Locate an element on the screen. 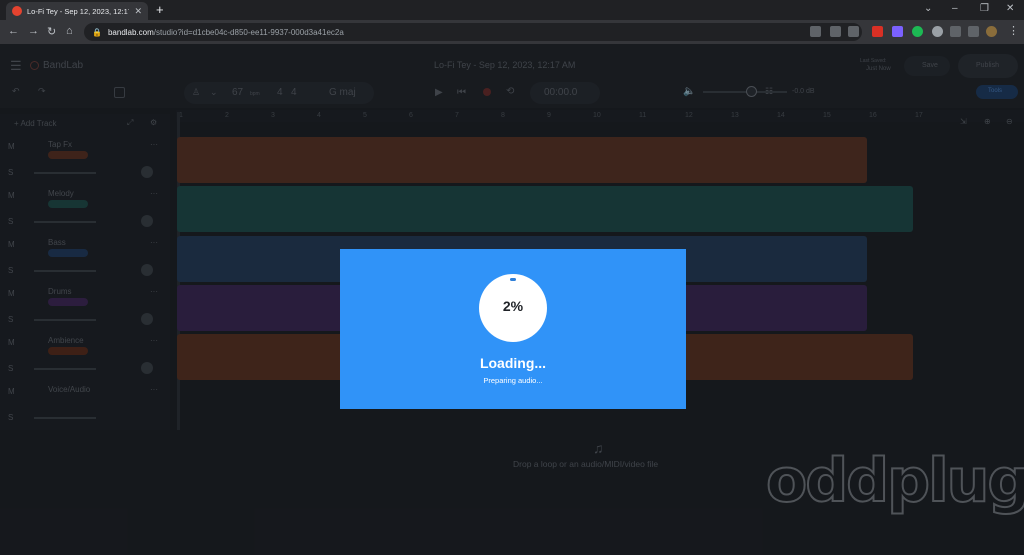  tab-title: Lo-Fi Tey - Sep 12, 2023, 12:17 A is located at coordinates (78, 11).